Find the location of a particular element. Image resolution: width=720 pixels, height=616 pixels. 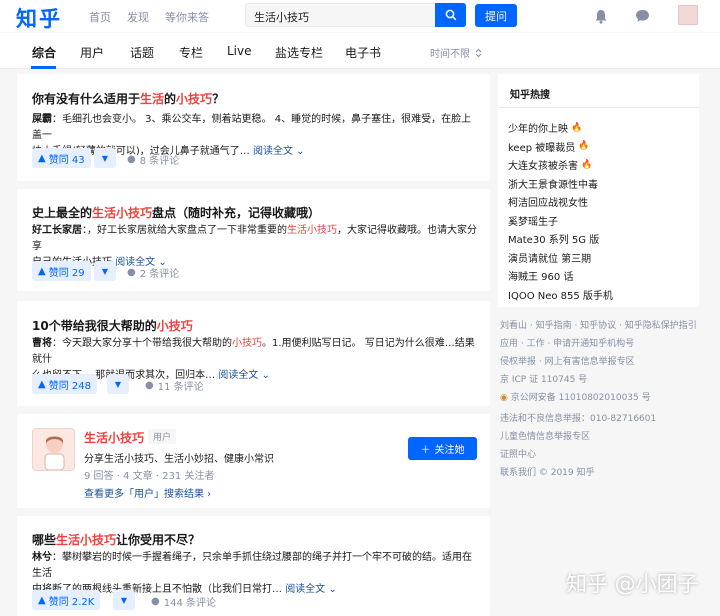

tab-live: Live is located at coordinates (239, 51).